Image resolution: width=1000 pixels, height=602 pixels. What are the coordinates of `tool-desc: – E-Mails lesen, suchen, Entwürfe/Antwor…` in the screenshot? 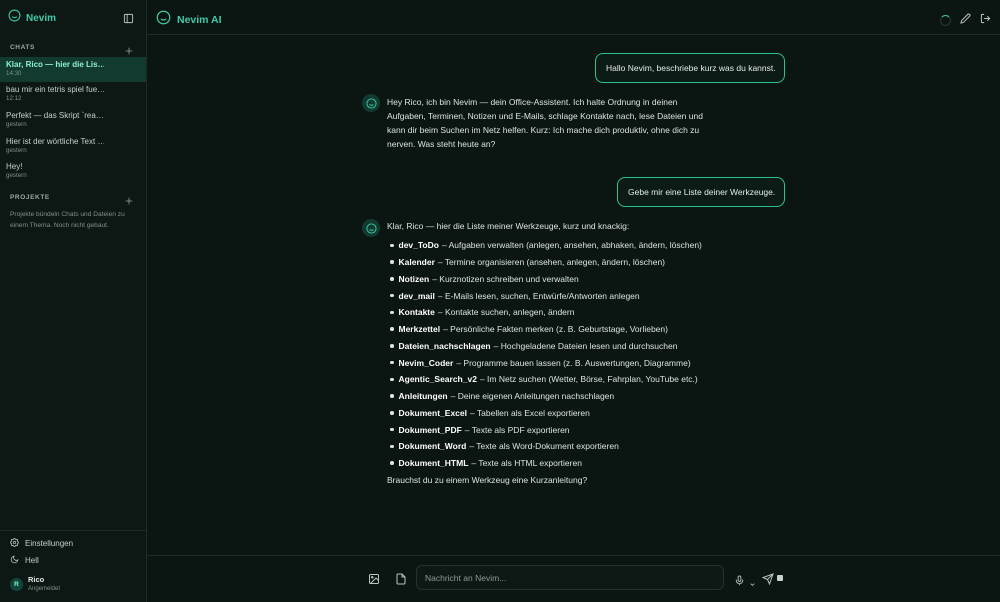 It's located at (538, 295).